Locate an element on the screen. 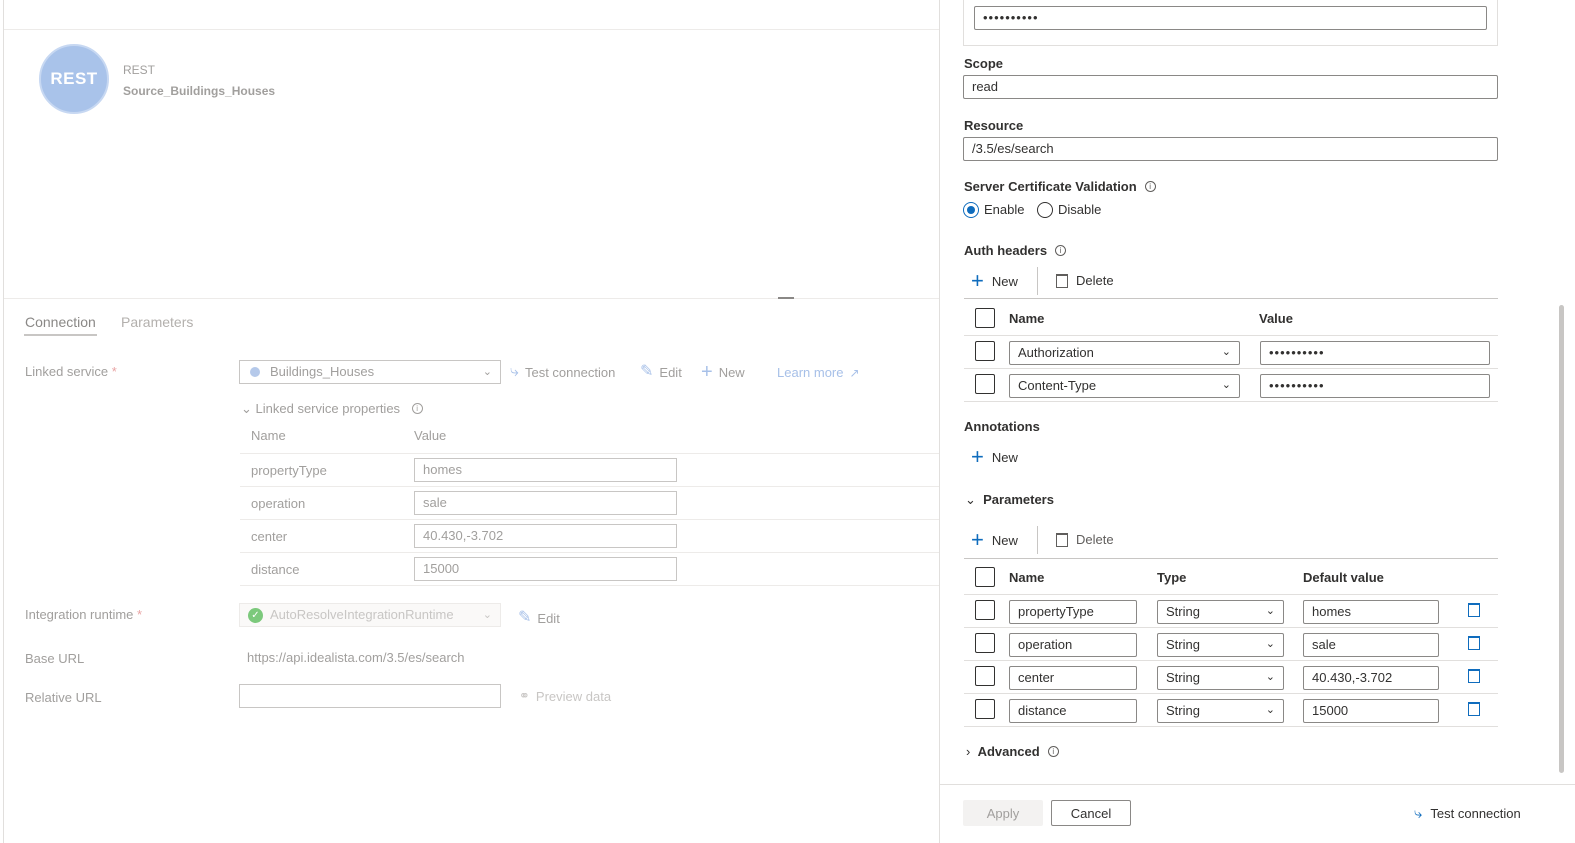  parameters-toggle: ⌄ Parameters is located at coordinates (1009, 500).